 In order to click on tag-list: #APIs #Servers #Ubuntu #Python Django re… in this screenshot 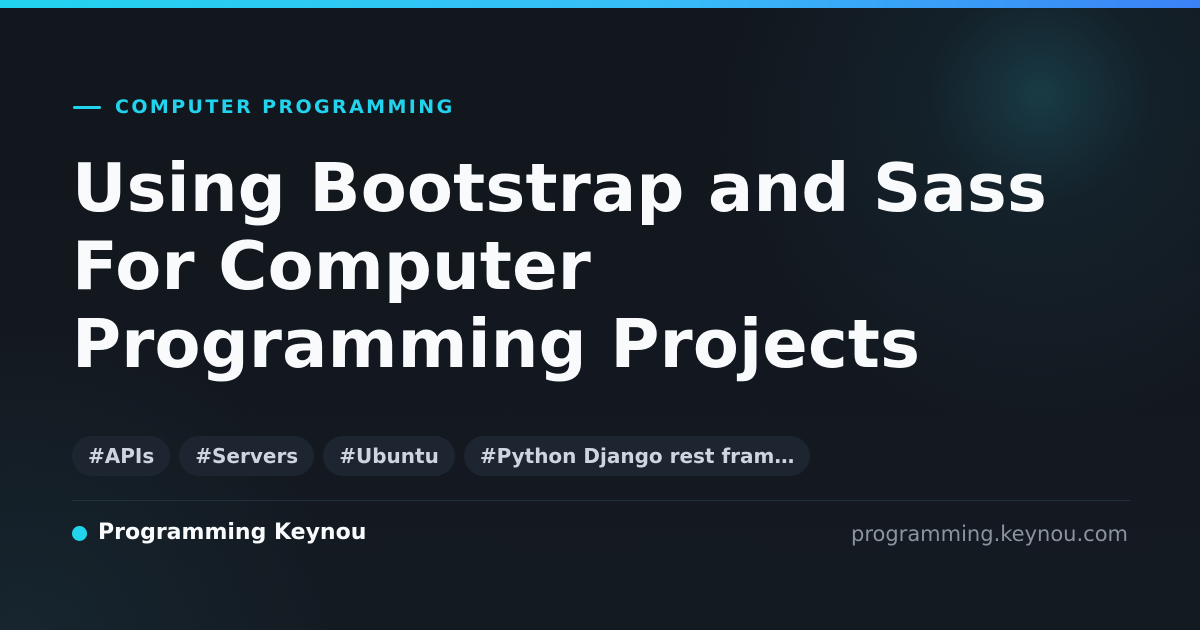, I will do `click(441, 456)`.